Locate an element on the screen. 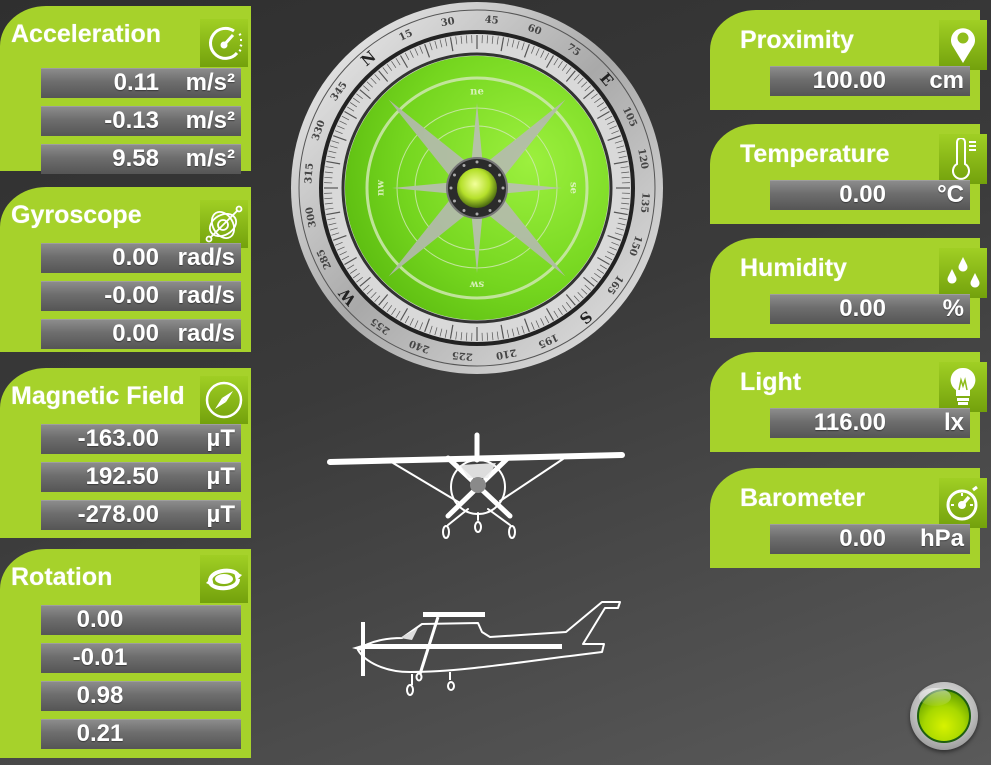  water-drops-icon is located at coordinates (963, 273).